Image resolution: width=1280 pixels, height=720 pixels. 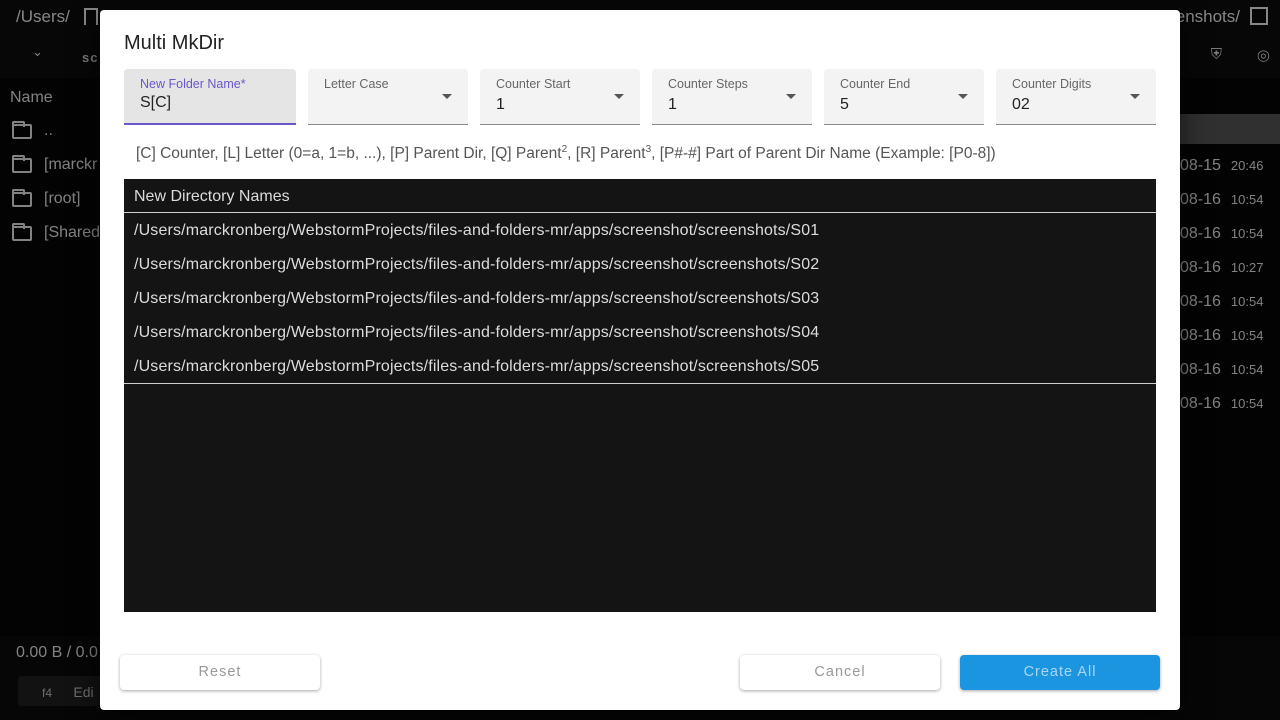 What do you see at coordinates (388, 97) in the screenshot?
I see `letter-case-select: Letter Case` at bounding box center [388, 97].